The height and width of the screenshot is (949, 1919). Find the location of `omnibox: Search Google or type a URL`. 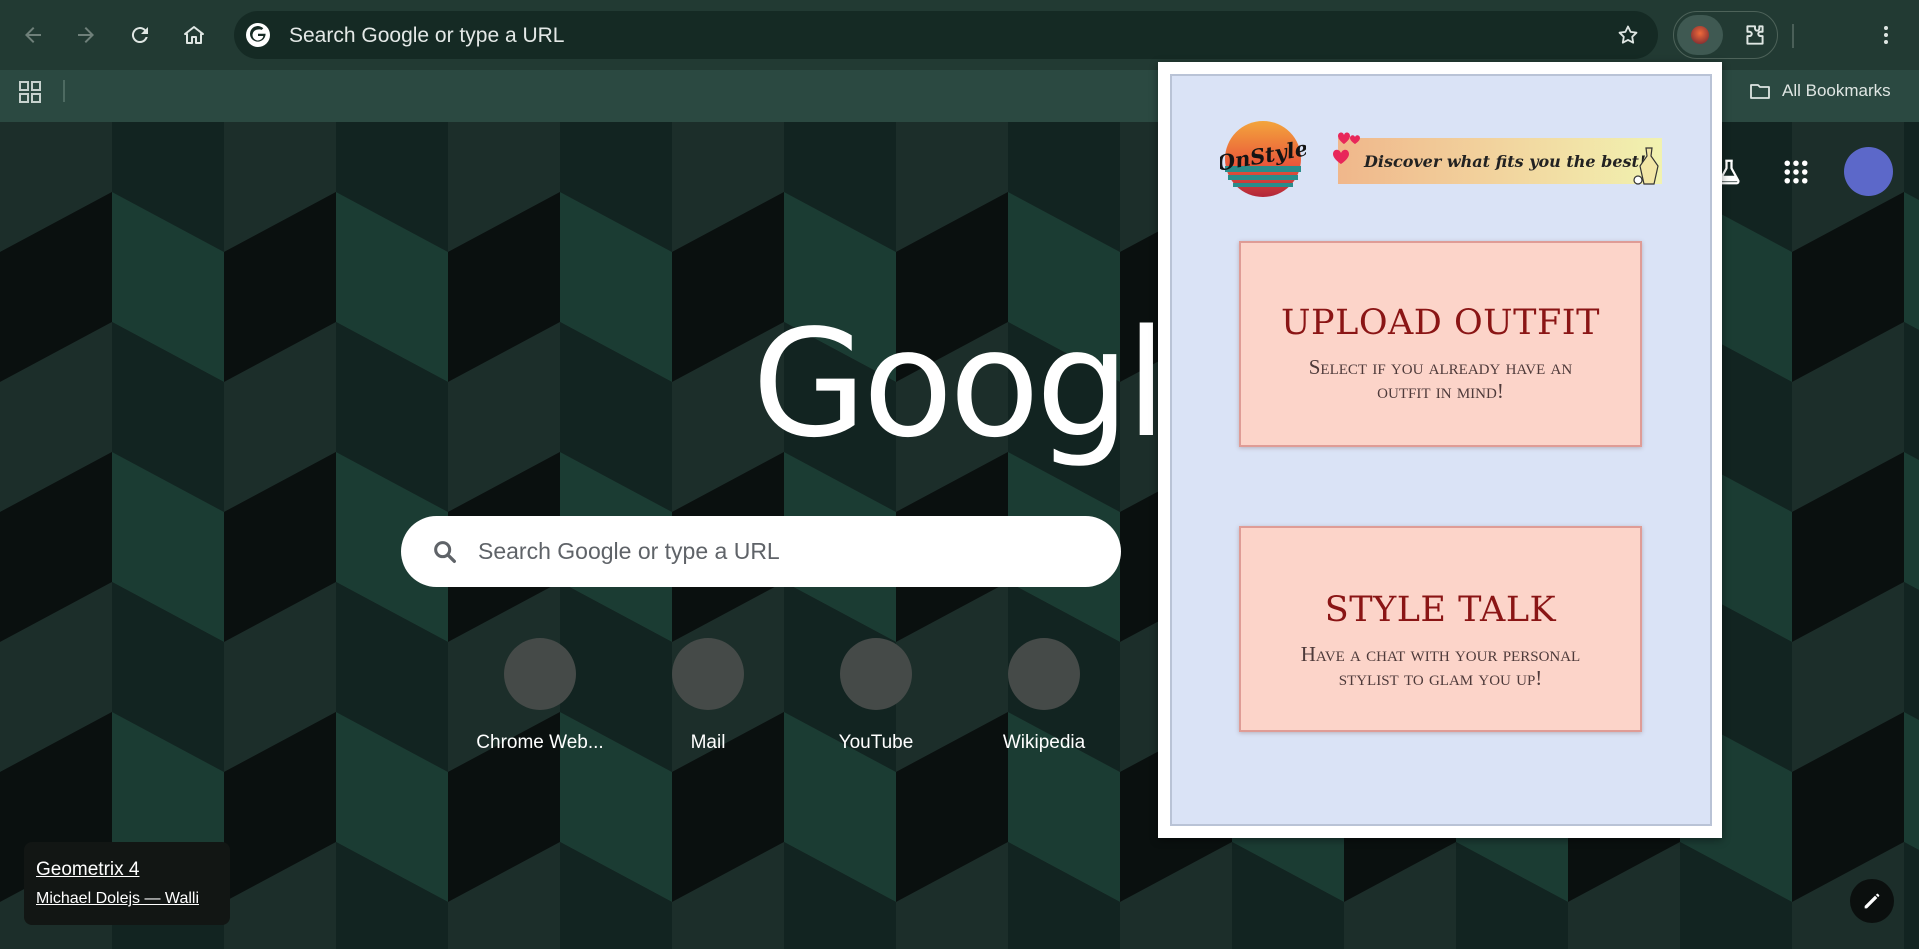

omnibox: Search Google or type a URL is located at coordinates (946, 35).